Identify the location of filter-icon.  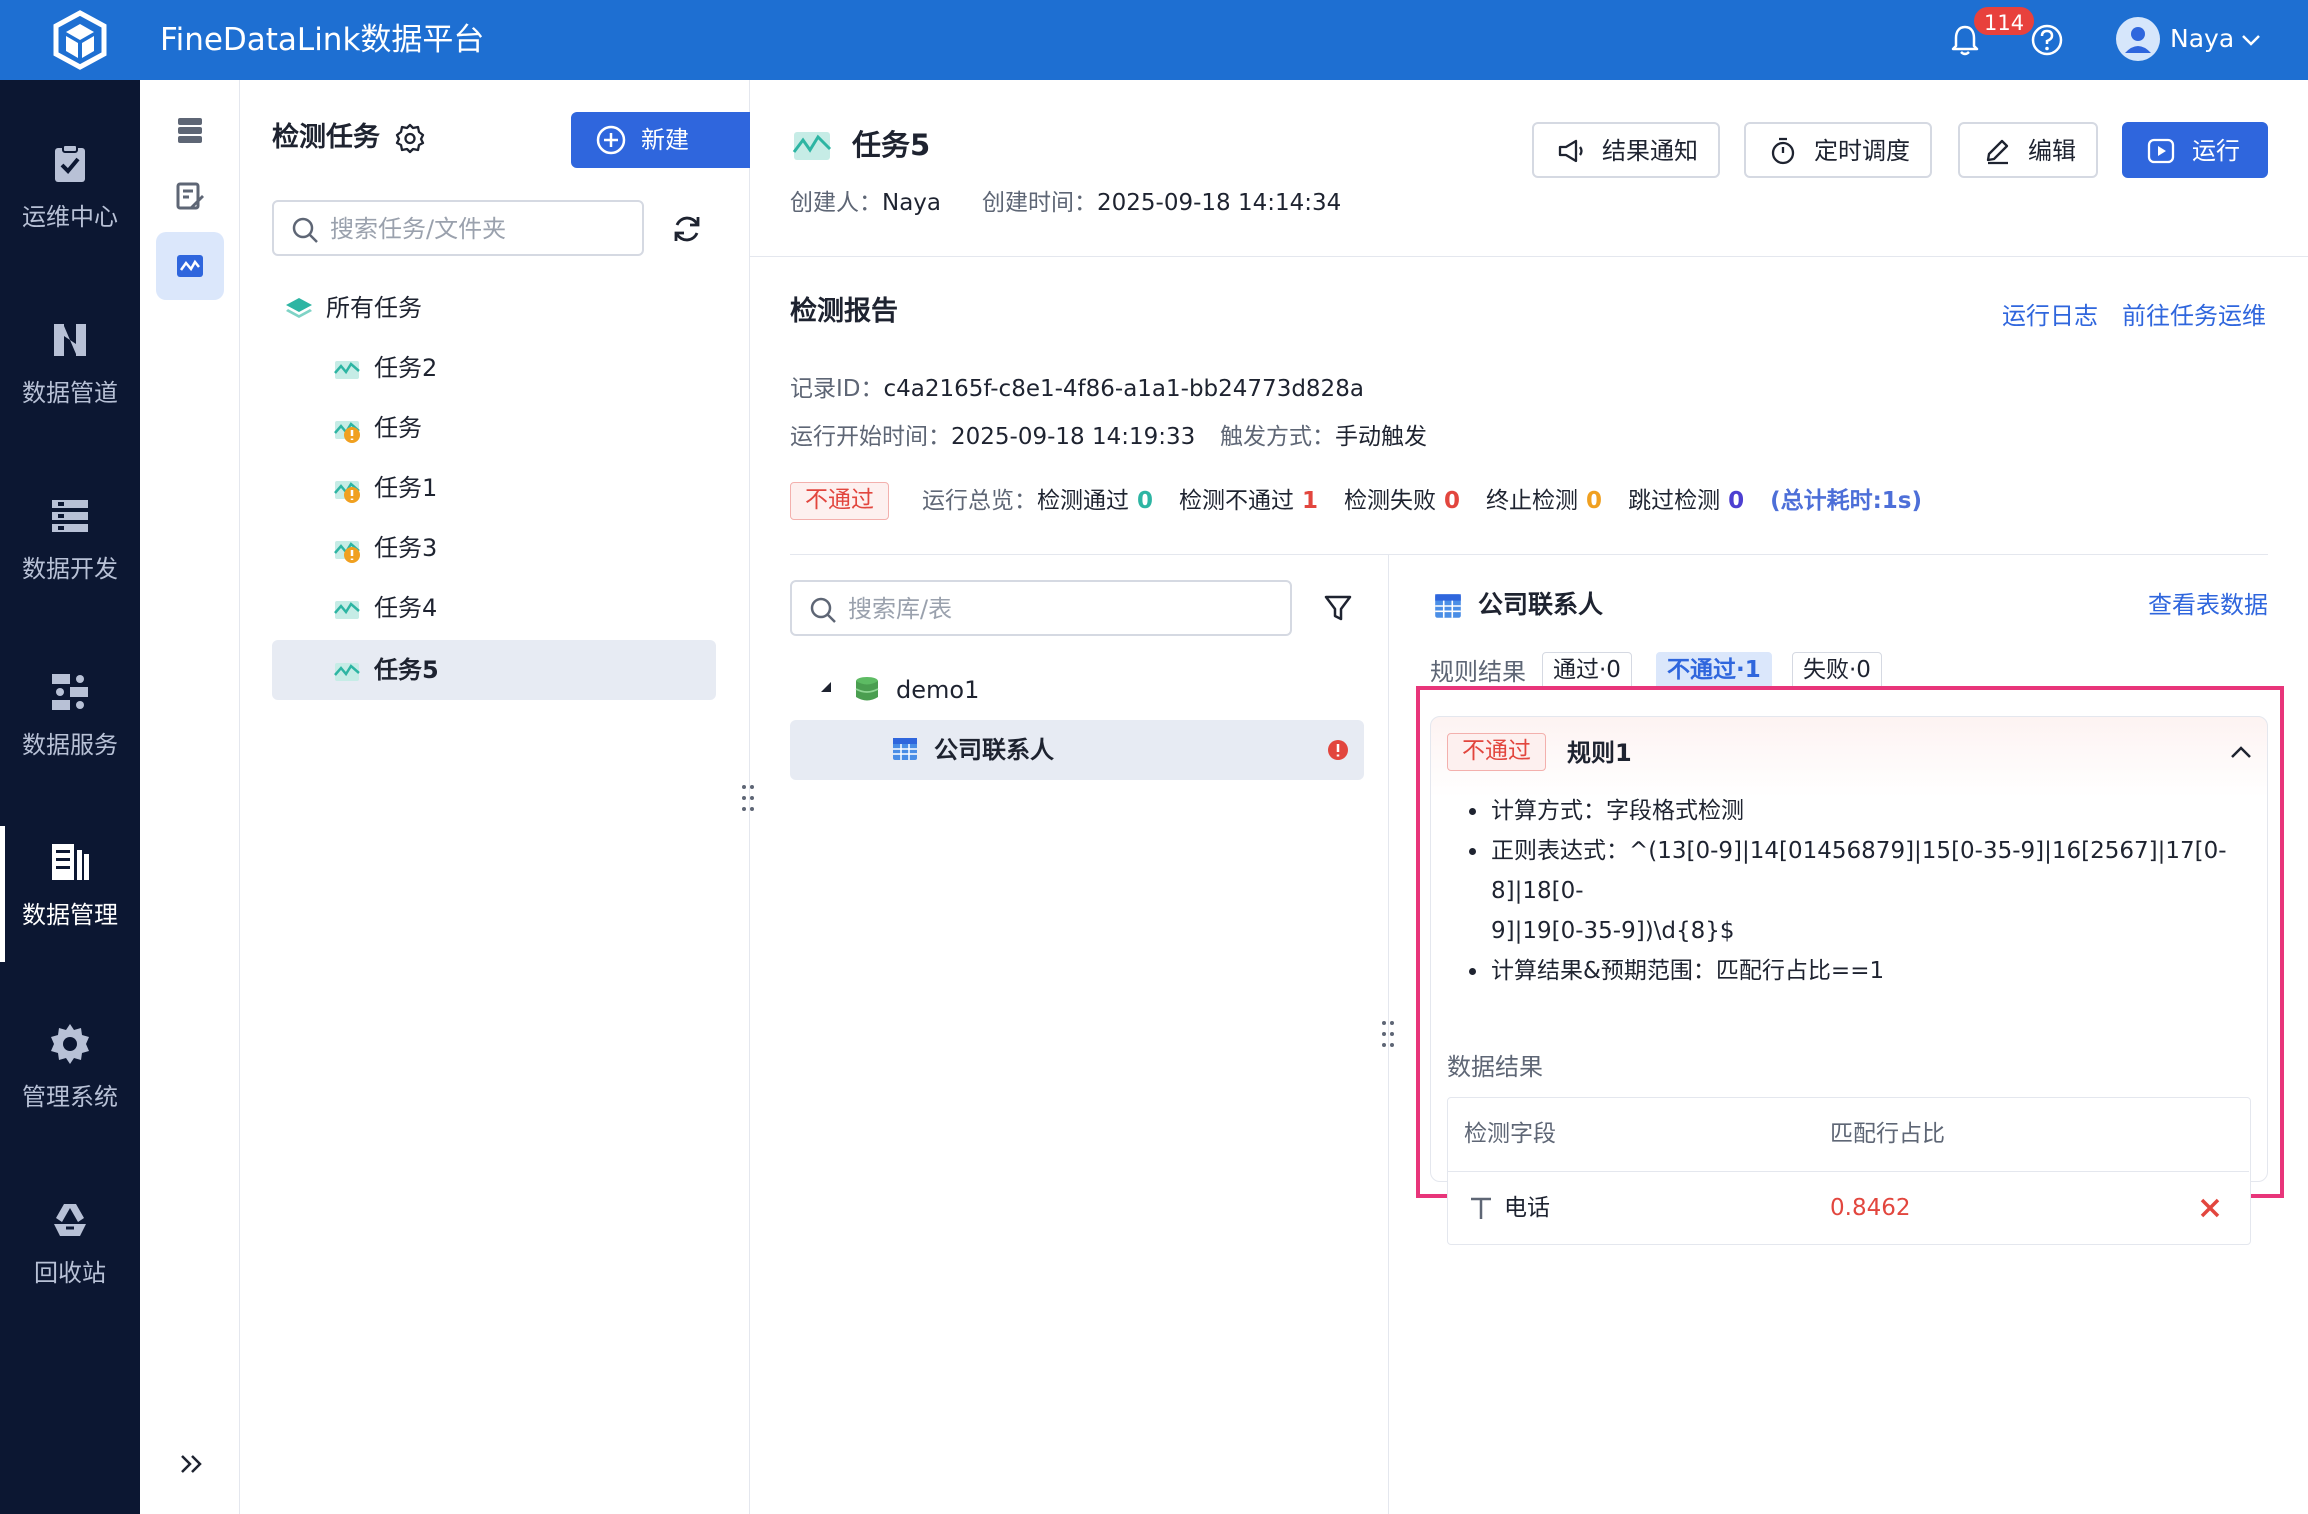
(1338, 608).